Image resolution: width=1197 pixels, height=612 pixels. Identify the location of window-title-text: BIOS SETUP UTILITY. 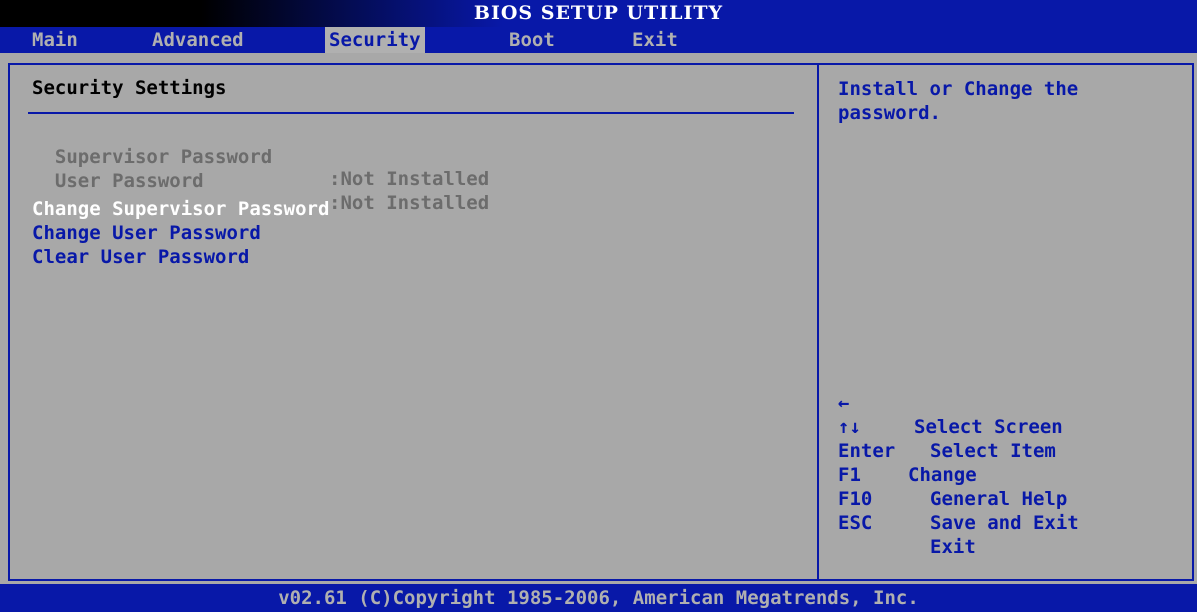
(598, 13).